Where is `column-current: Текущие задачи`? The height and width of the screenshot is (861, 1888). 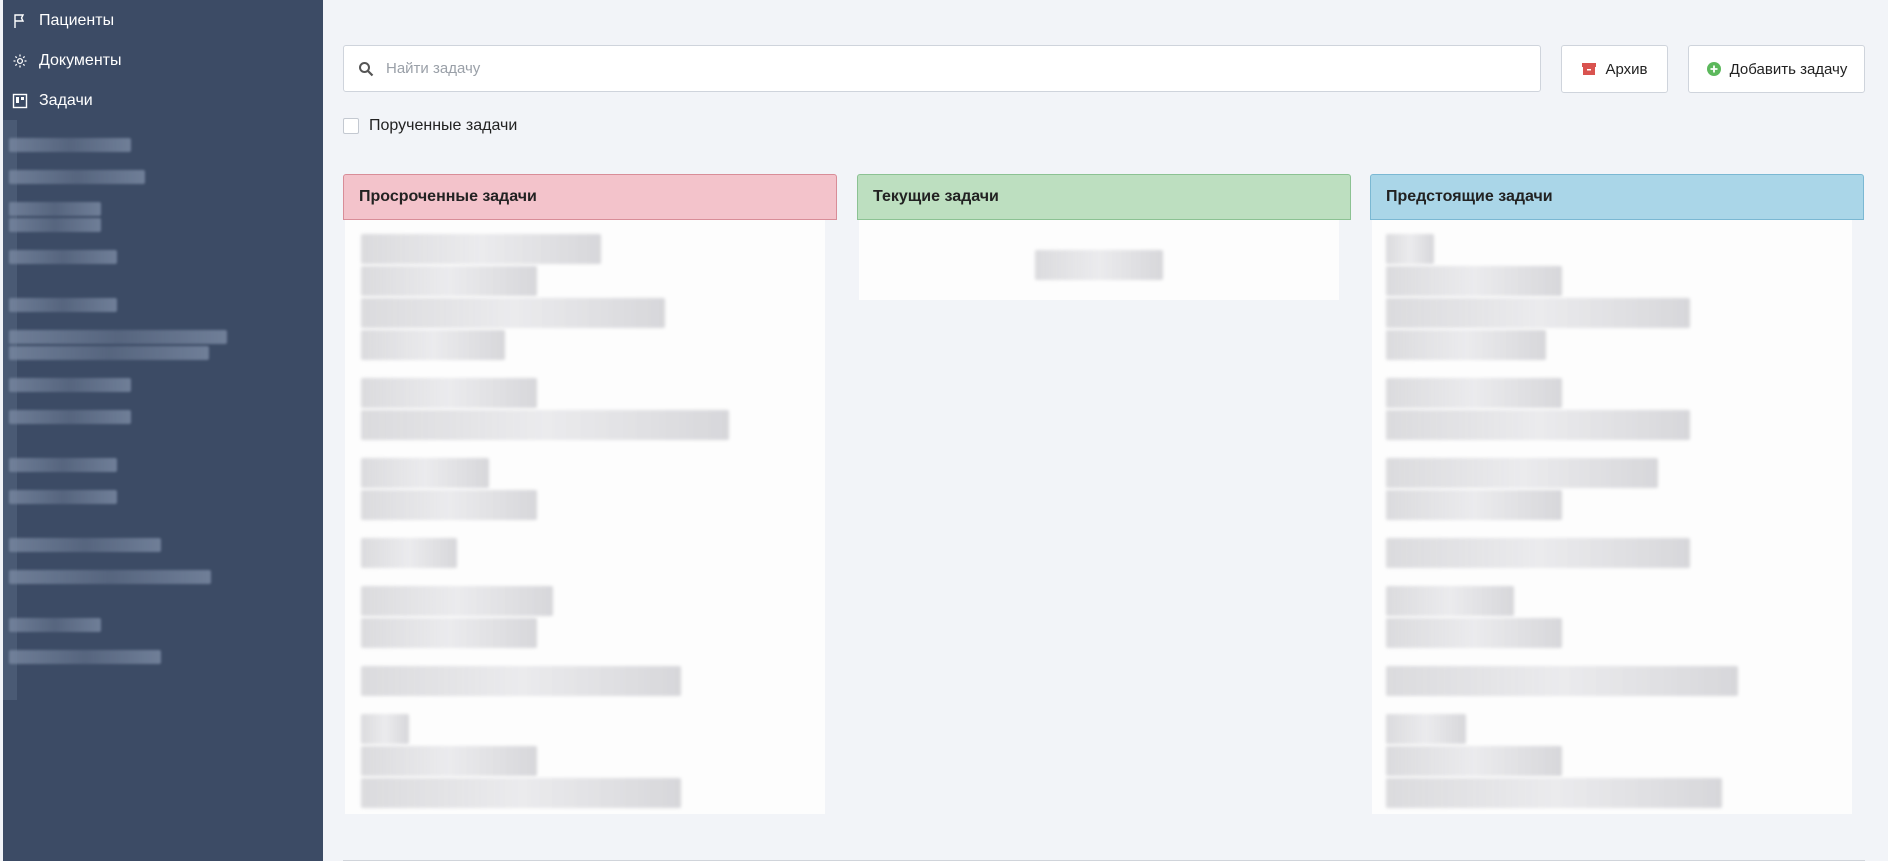
column-current: Текущие задачи is located at coordinates (1104, 237).